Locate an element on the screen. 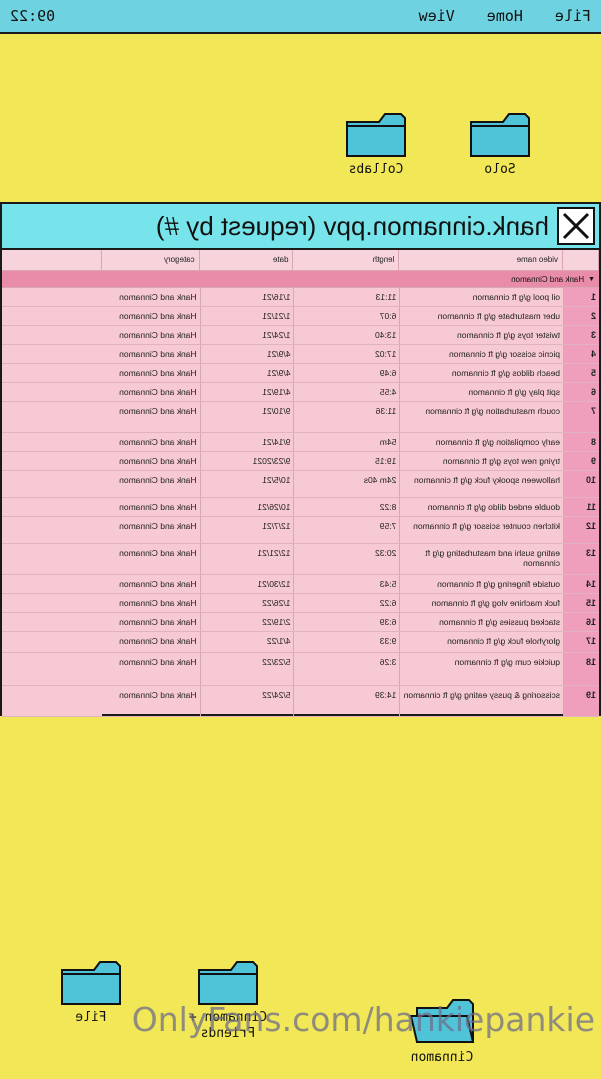 The height and width of the screenshot is (1079, 601). cell-length: 3:26 is located at coordinates (346, 669).